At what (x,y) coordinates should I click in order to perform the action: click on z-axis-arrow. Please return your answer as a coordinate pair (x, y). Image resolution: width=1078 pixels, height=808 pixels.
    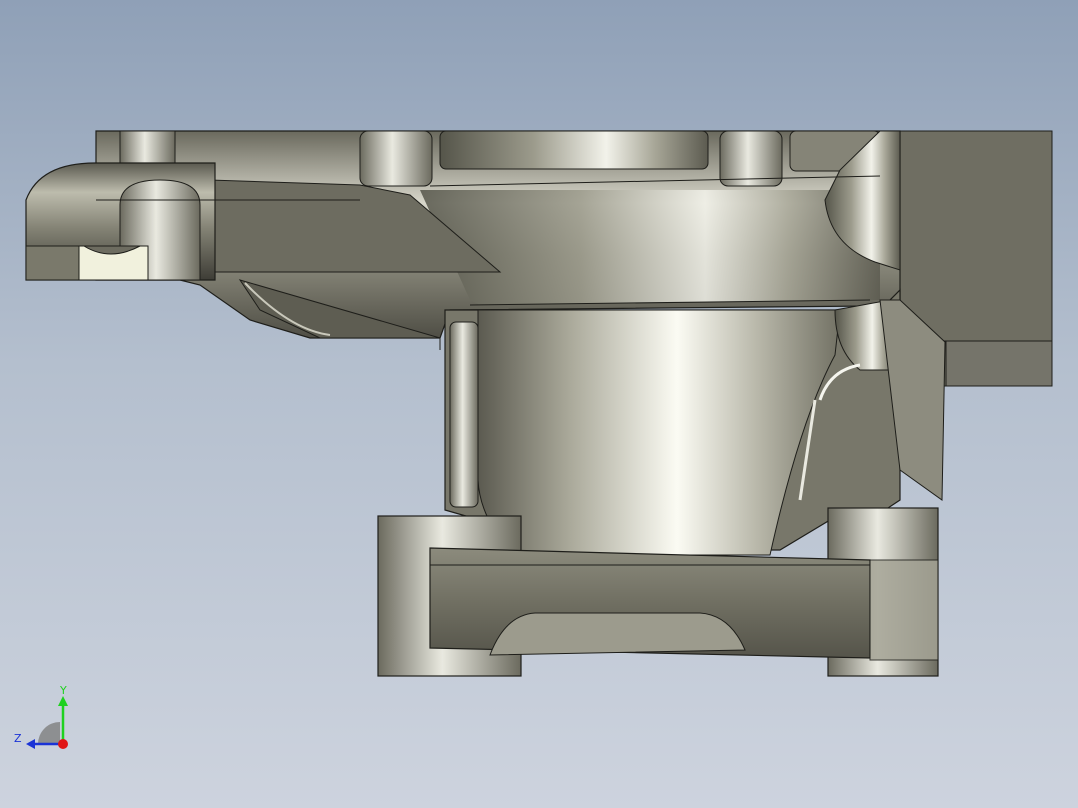
    Looking at the image, I should click on (30, 744).